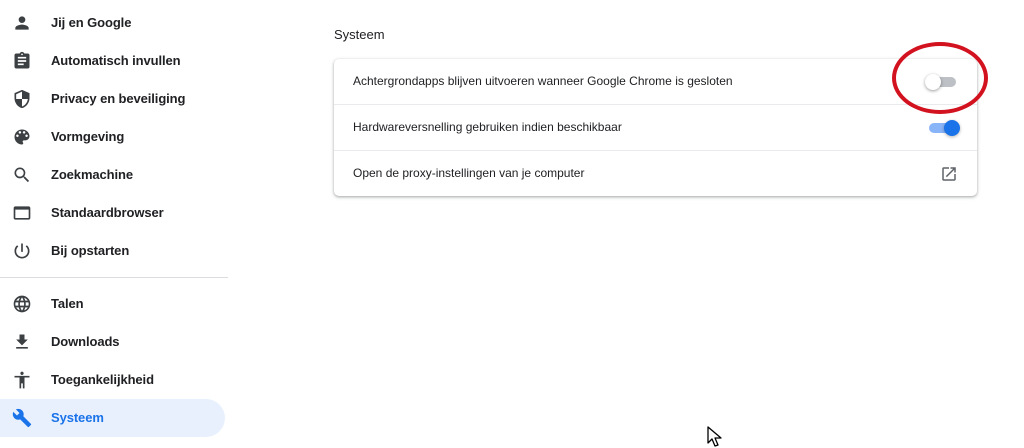 Image resolution: width=1024 pixels, height=448 pixels. What do you see at coordinates (116, 60) in the screenshot?
I see `sidebar-item-label: Automatisch invullen` at bounding box center [116, 60].